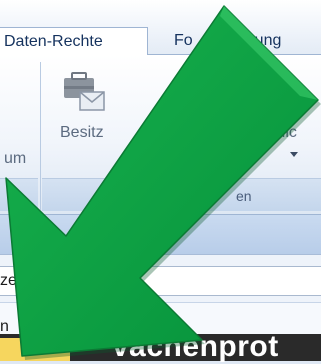  I want to click on toolbar-strip, so click(160, 234).